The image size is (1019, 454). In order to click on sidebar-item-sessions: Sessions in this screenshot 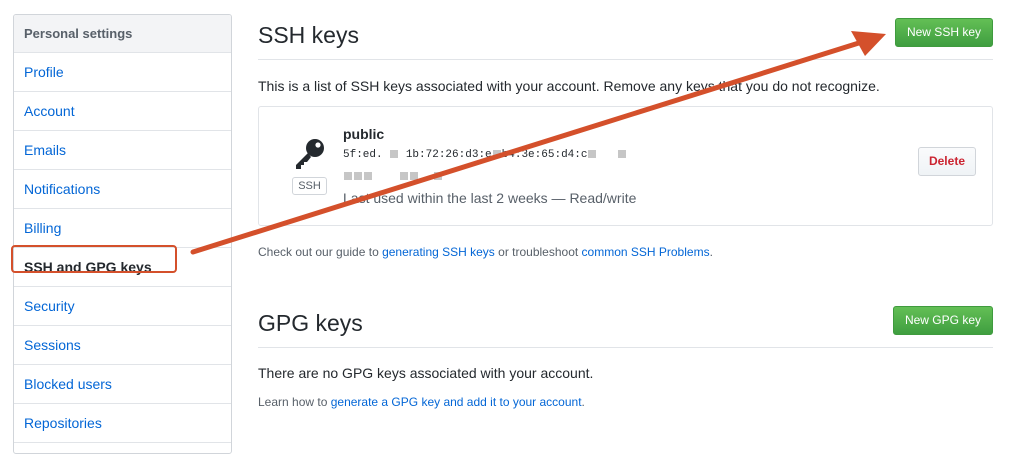, I will do `click(122, 345)`.